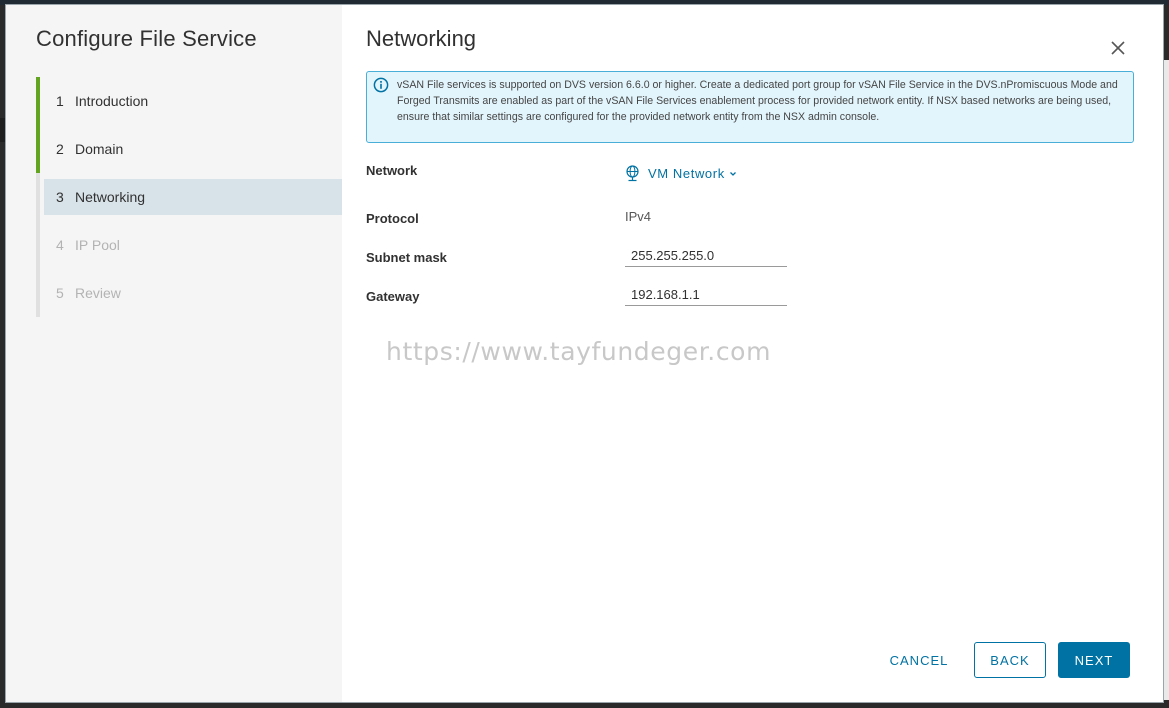 The image size is (1169, 708). I want to click on network-globe-icon, so click(632, 173).